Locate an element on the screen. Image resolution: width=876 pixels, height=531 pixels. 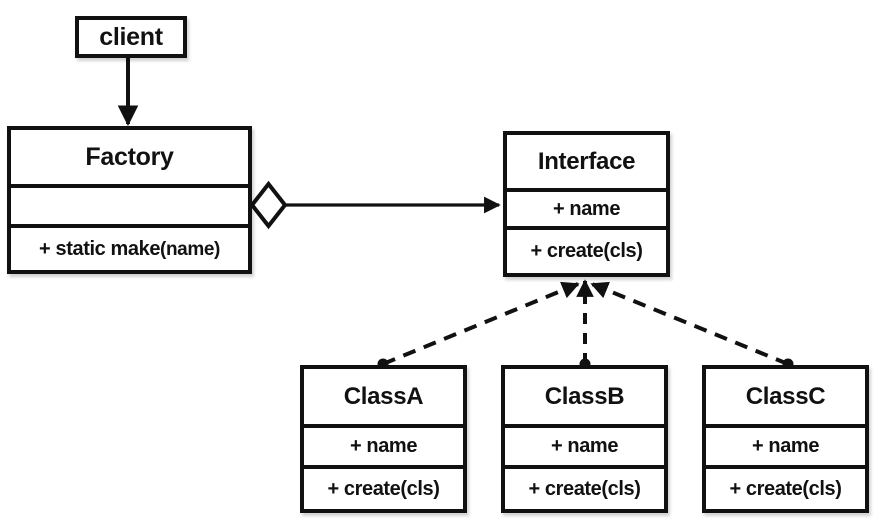
node-factory-name: Factory is located at coordinates (129, 156).